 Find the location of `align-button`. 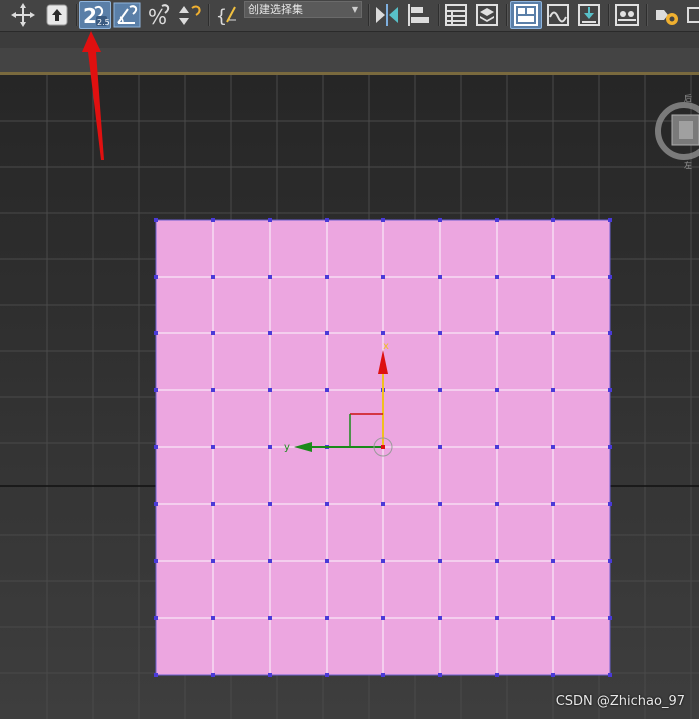

align-button is located at coordinates (419, 15).